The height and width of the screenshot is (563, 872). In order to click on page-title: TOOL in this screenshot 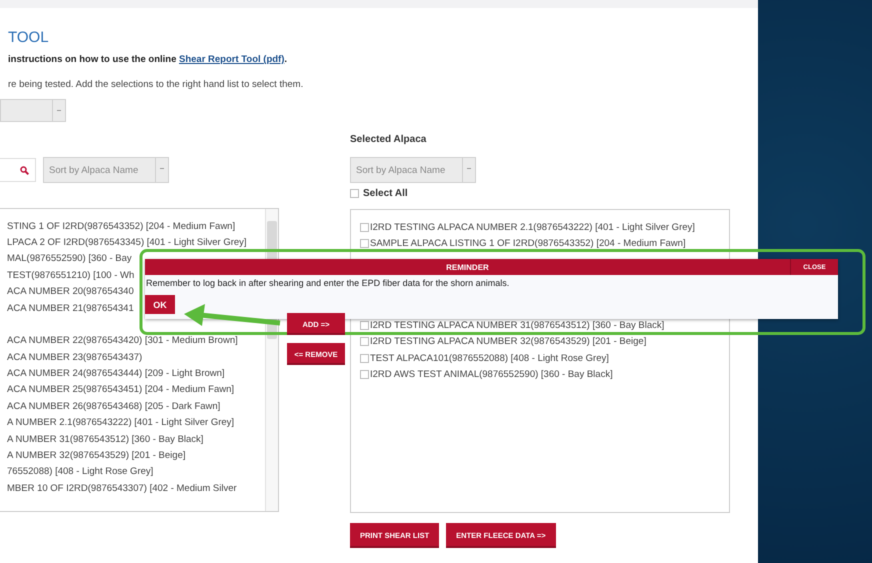, I will do `click(29, 38)`.